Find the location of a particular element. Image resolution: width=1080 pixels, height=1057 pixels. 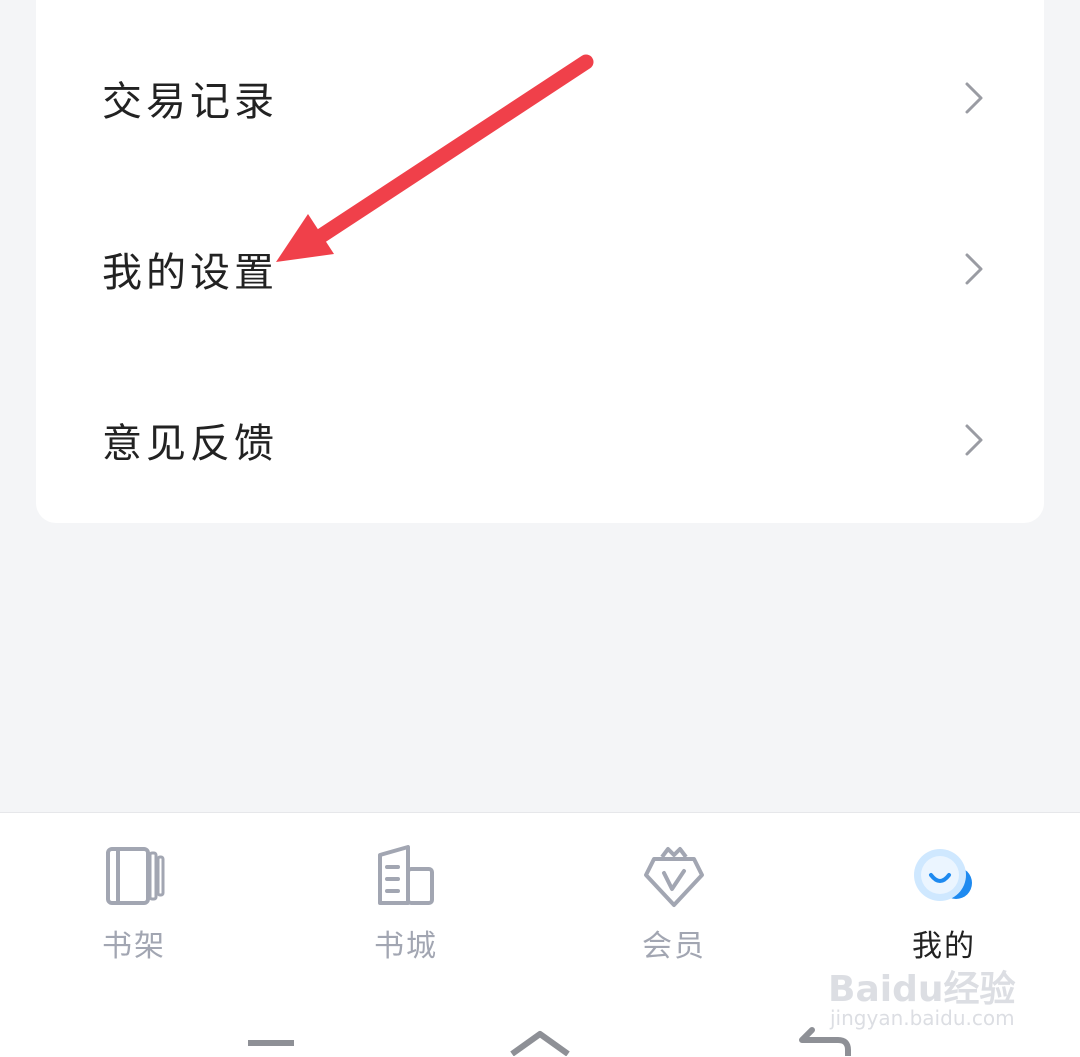

tab-label: 书城 is located at coordinates (406, 946).